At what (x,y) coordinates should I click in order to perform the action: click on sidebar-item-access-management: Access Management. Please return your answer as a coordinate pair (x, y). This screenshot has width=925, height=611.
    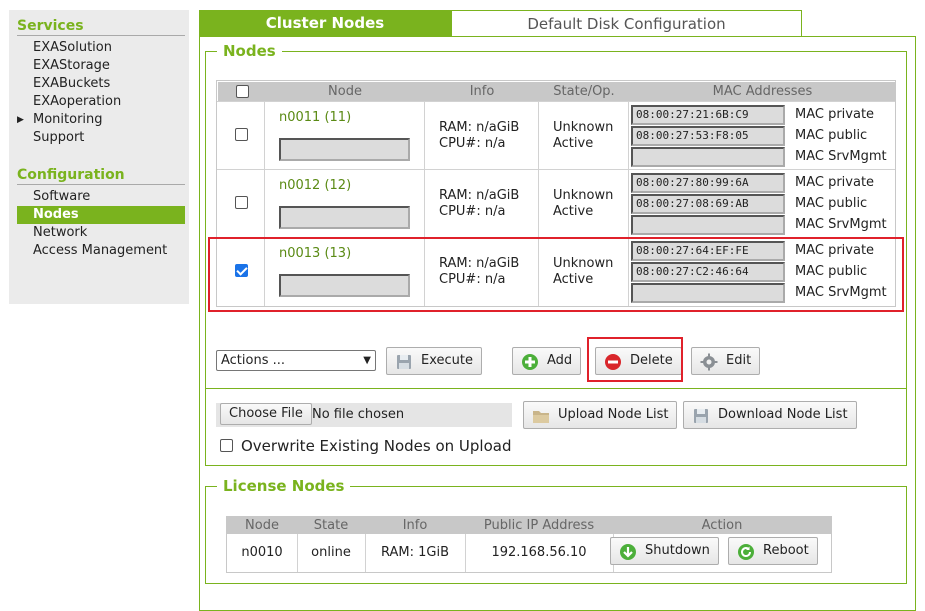
    Looking at the image, I should click on (100, 251).